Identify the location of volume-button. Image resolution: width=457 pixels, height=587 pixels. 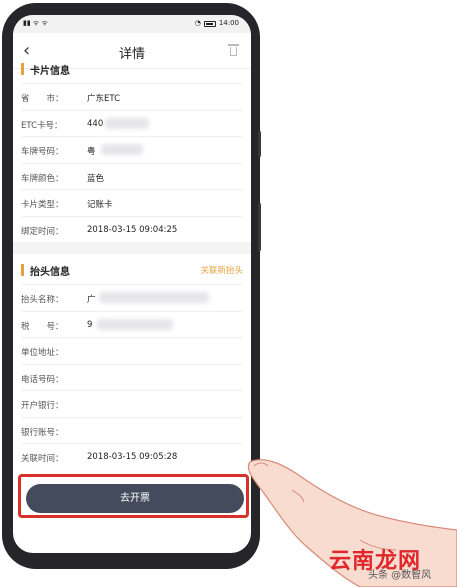
(259, 227).